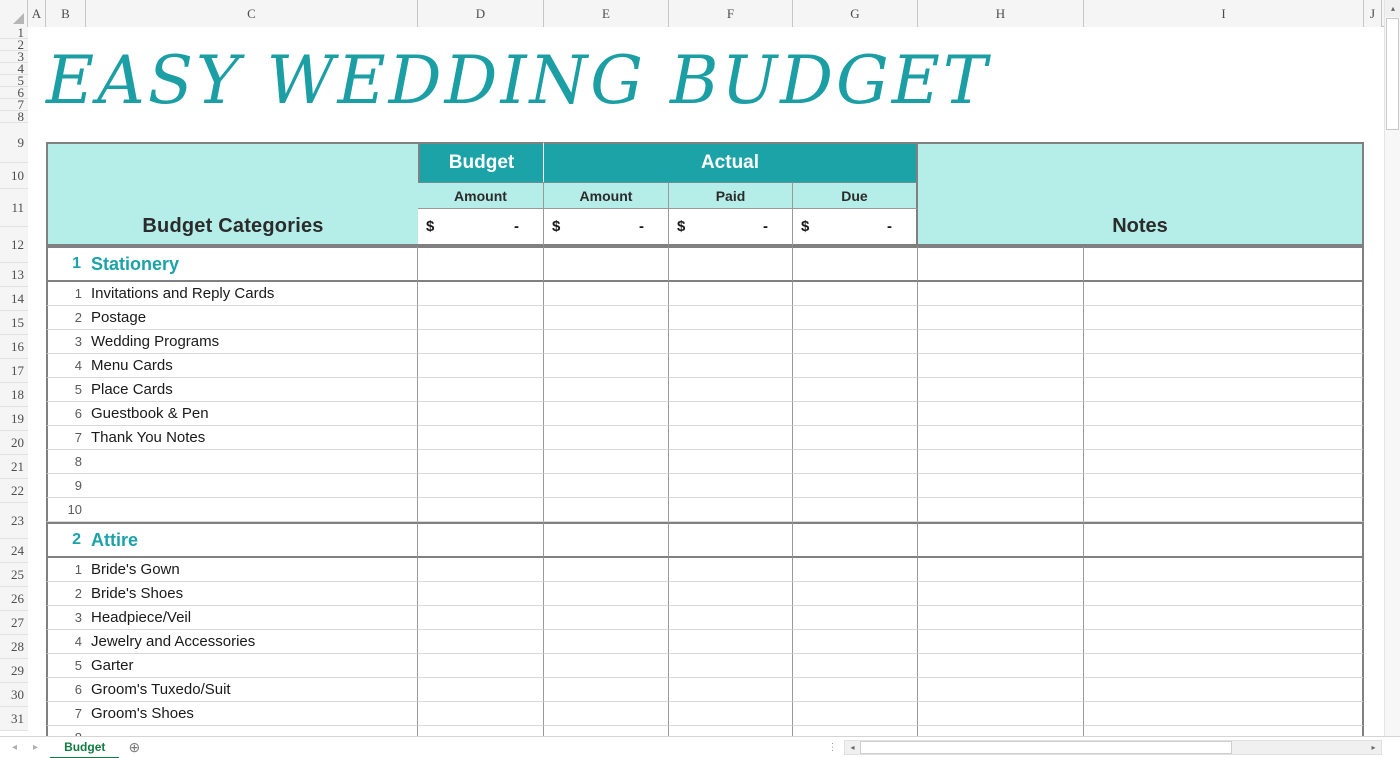  I want to click on row-index-cell: 4, so click(66, 366).